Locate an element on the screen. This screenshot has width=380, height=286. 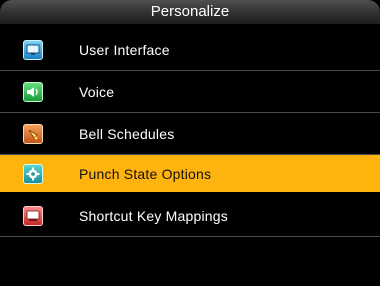
menu-item-voice: Voice is located at coordinates (190, 92).